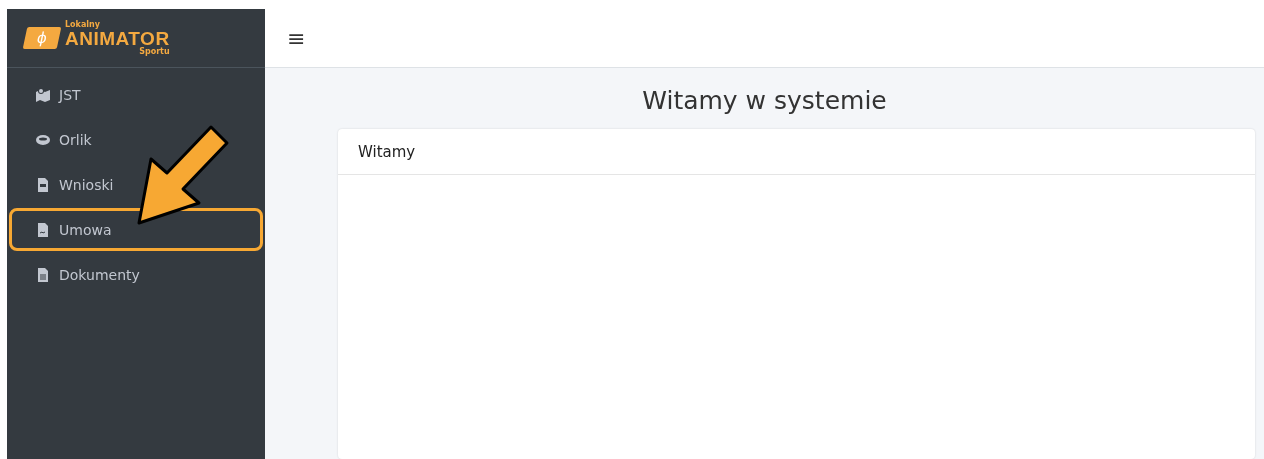  Describe the element at coordinates (43, 229) in the screenshot. I see `signed-document-icon` at that location.